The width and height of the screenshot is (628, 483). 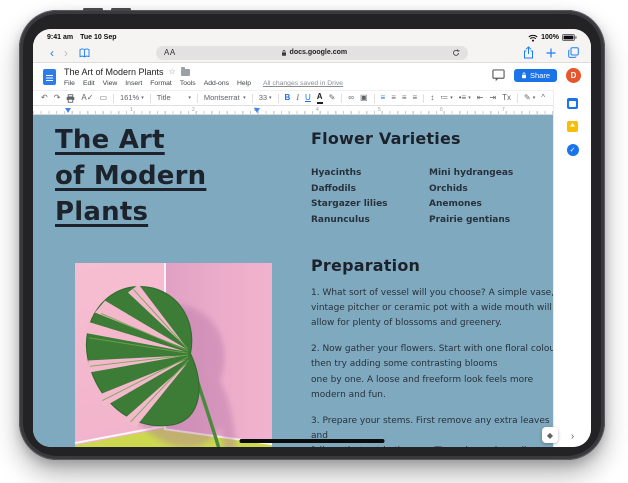 I want to click on calendar-icon, so click(x=572, y=103).